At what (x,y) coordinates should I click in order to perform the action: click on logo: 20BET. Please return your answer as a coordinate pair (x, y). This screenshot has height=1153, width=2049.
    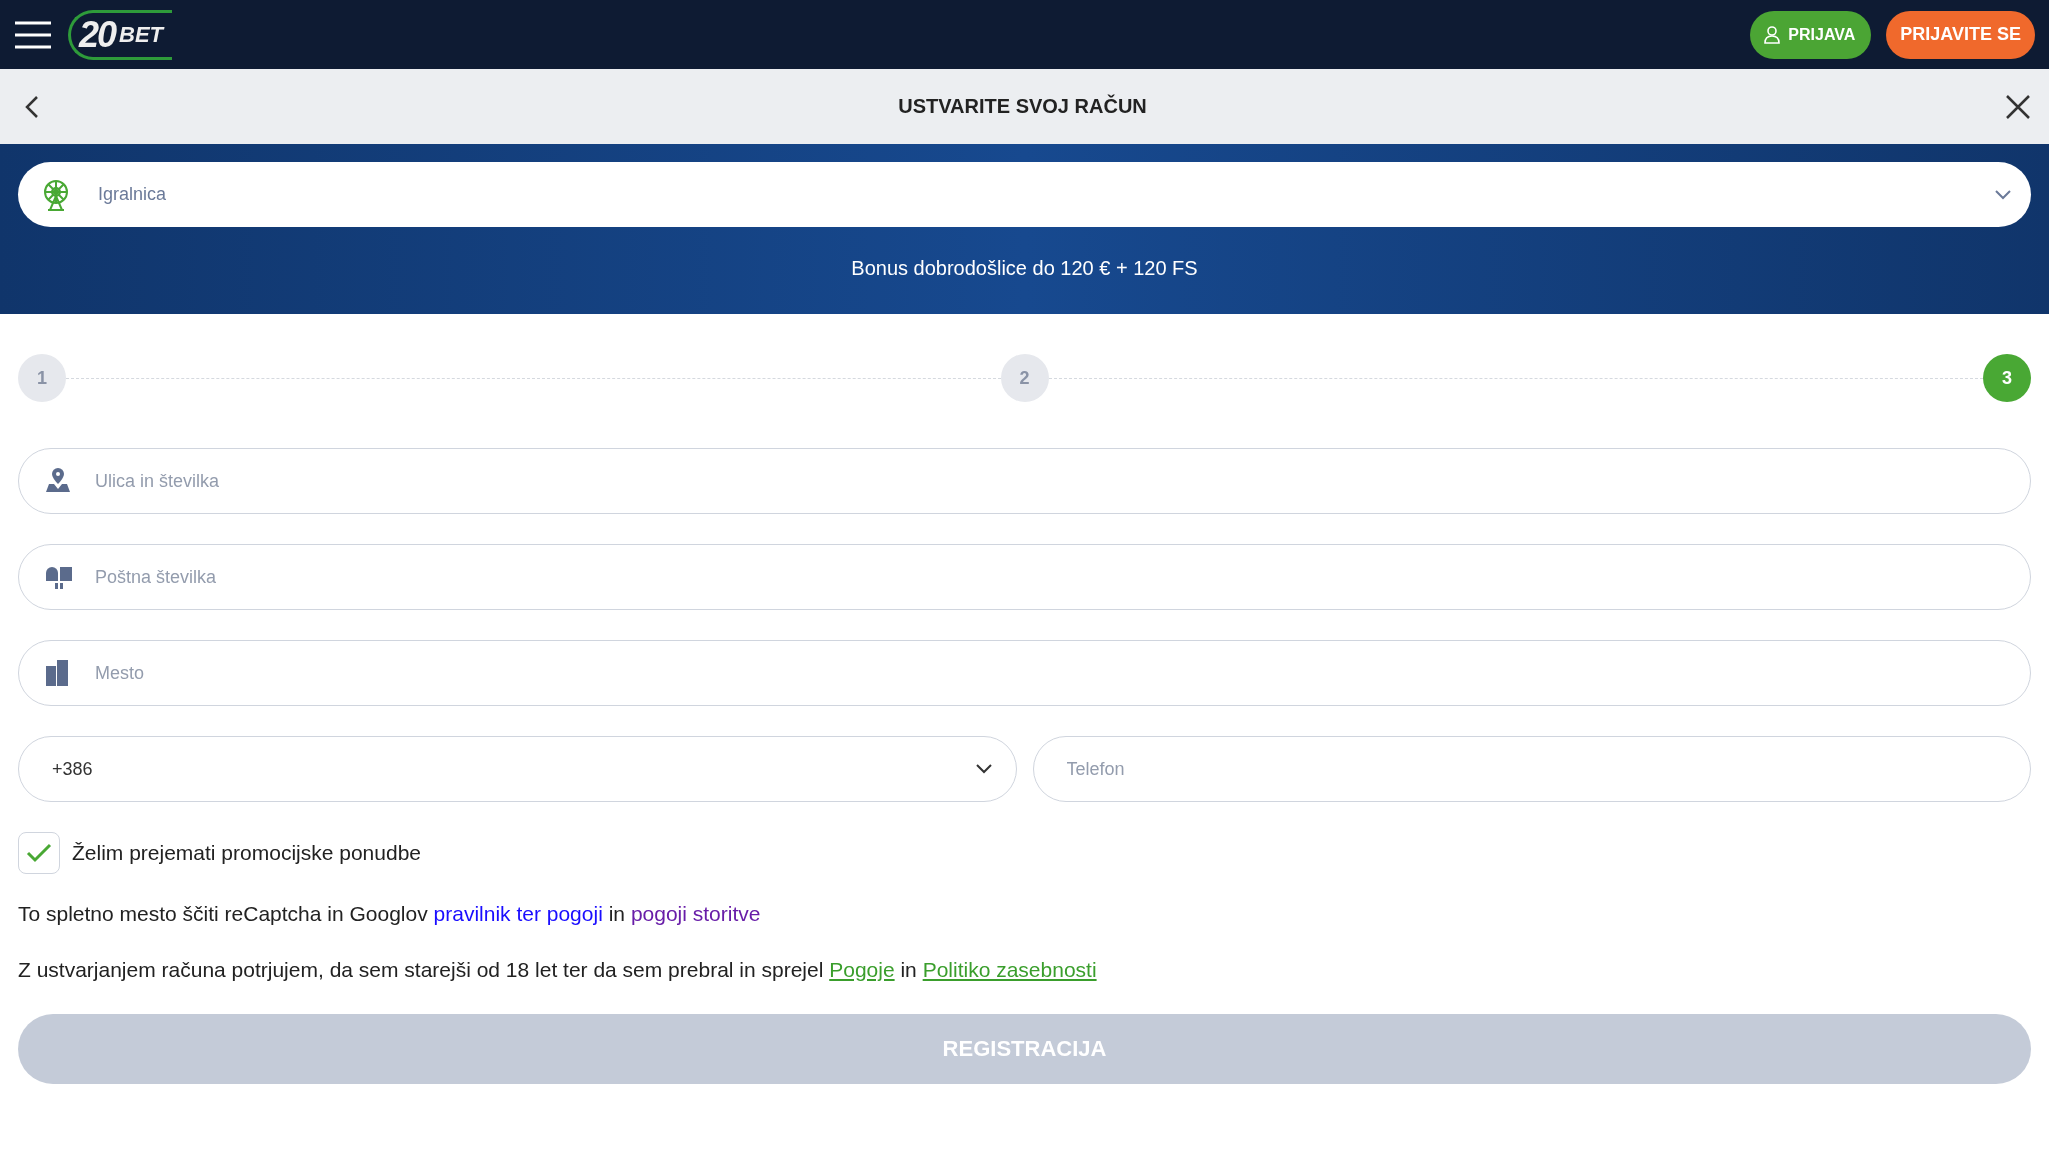
    Looking at the image, I should click on (120, 34).